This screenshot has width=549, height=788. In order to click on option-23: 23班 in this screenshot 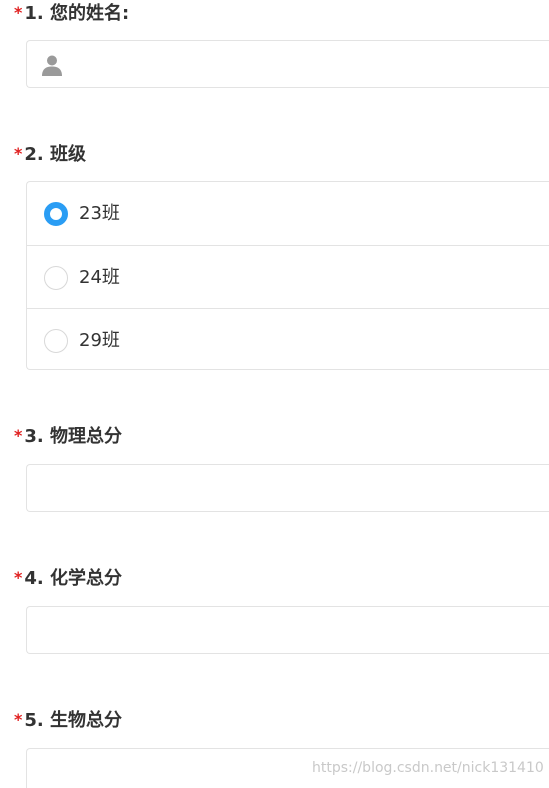, I will do `click(288, 213)`.